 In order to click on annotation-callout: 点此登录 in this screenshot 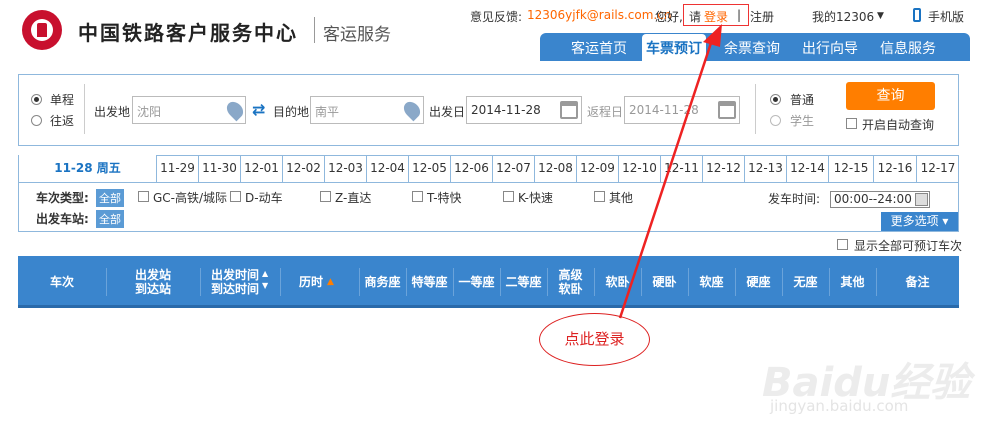, I will do `click(594, 339)`.